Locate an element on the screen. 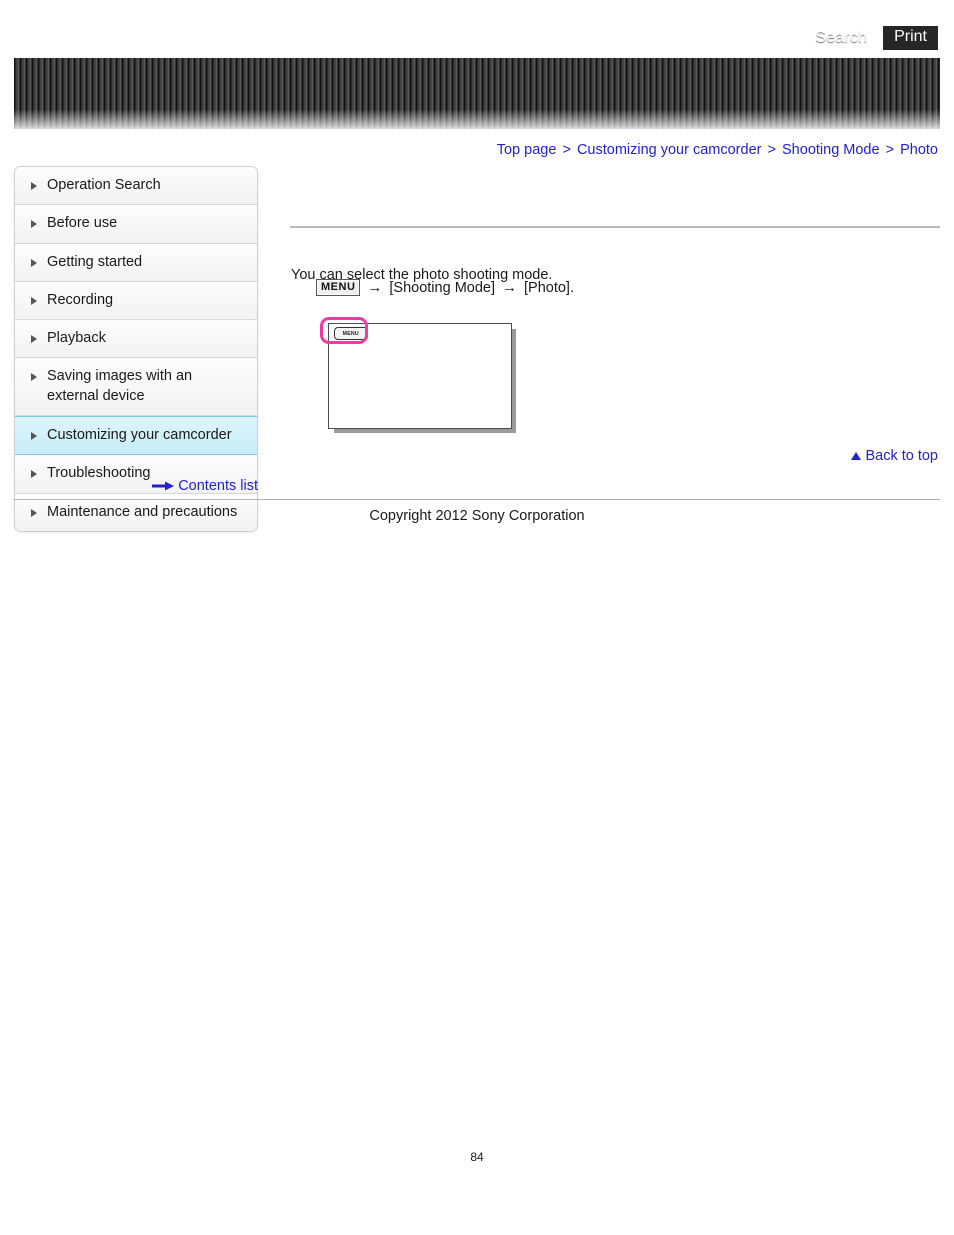 The width and height of the screenshot is (954, 1235). sidebar-item-before-use: Before use is located at coordinates (136, 224).